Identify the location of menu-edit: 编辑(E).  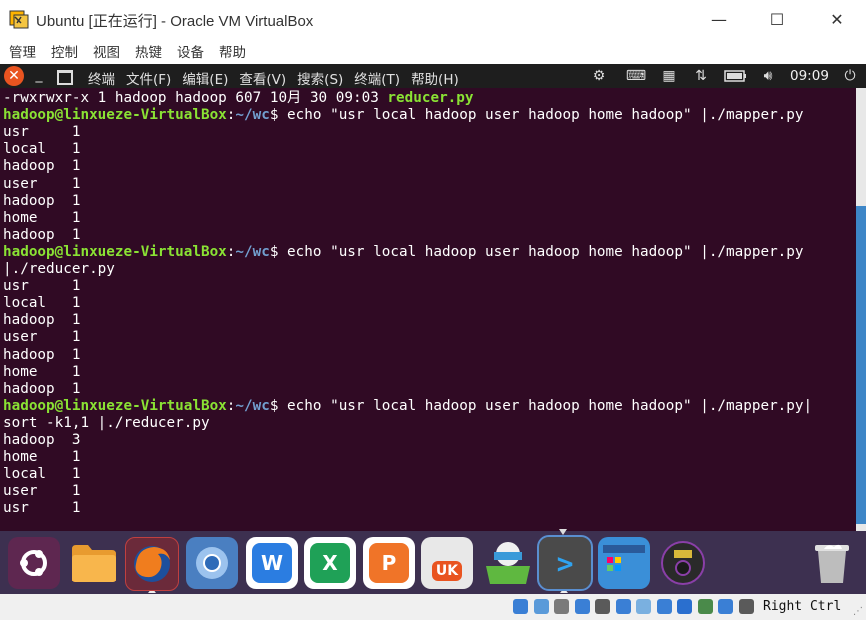
(205, 78).